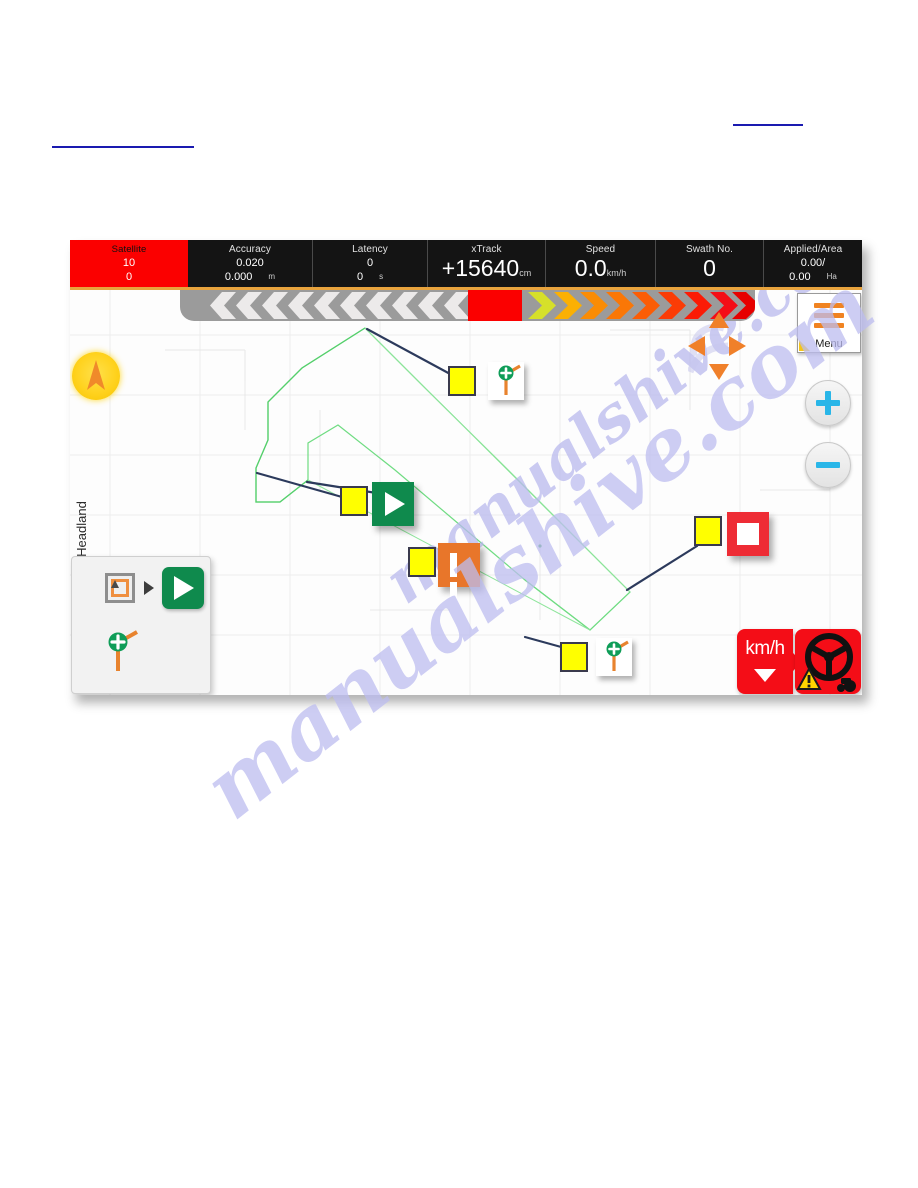 Image resolution: width=918 pixels, height=1188 pixels. What do you see at coordinates (590, 268) in the screenshot?
I see `speed-value: 0.0` at bounding box center [590, 268].